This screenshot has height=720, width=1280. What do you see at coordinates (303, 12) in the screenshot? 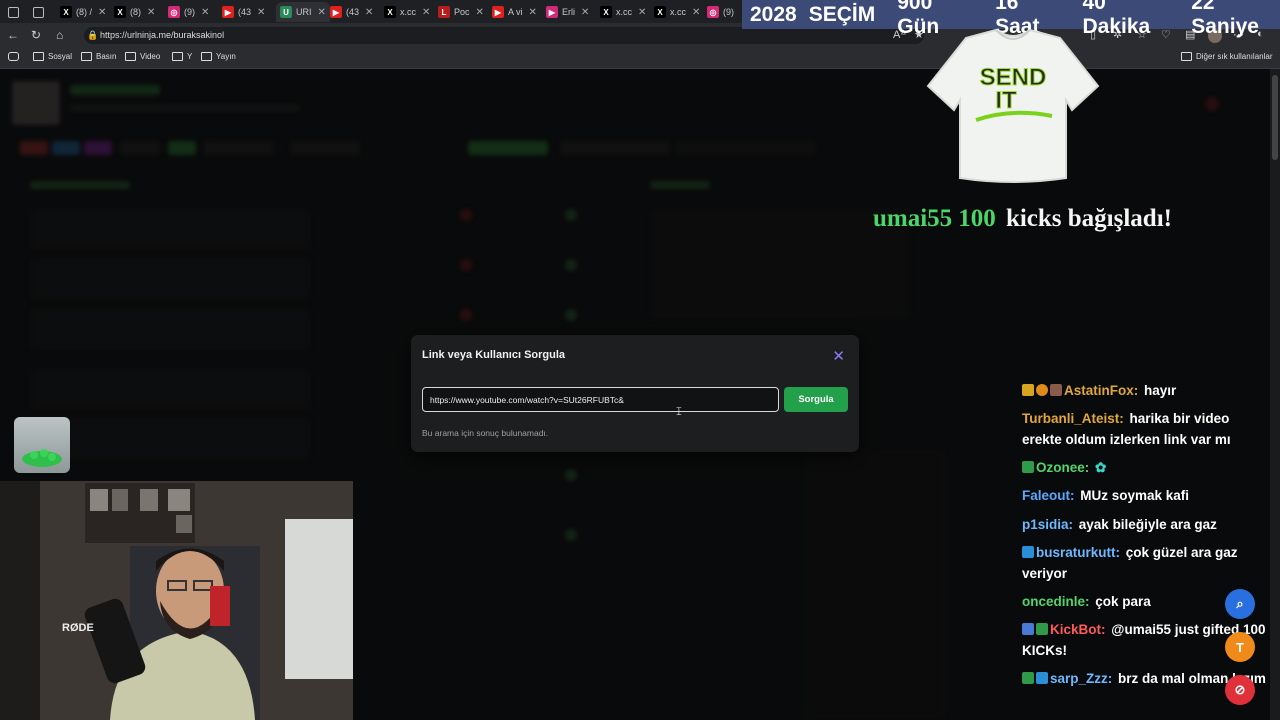
I see `tab-5-active: U URI ✕` at bounding box center [303, 12].